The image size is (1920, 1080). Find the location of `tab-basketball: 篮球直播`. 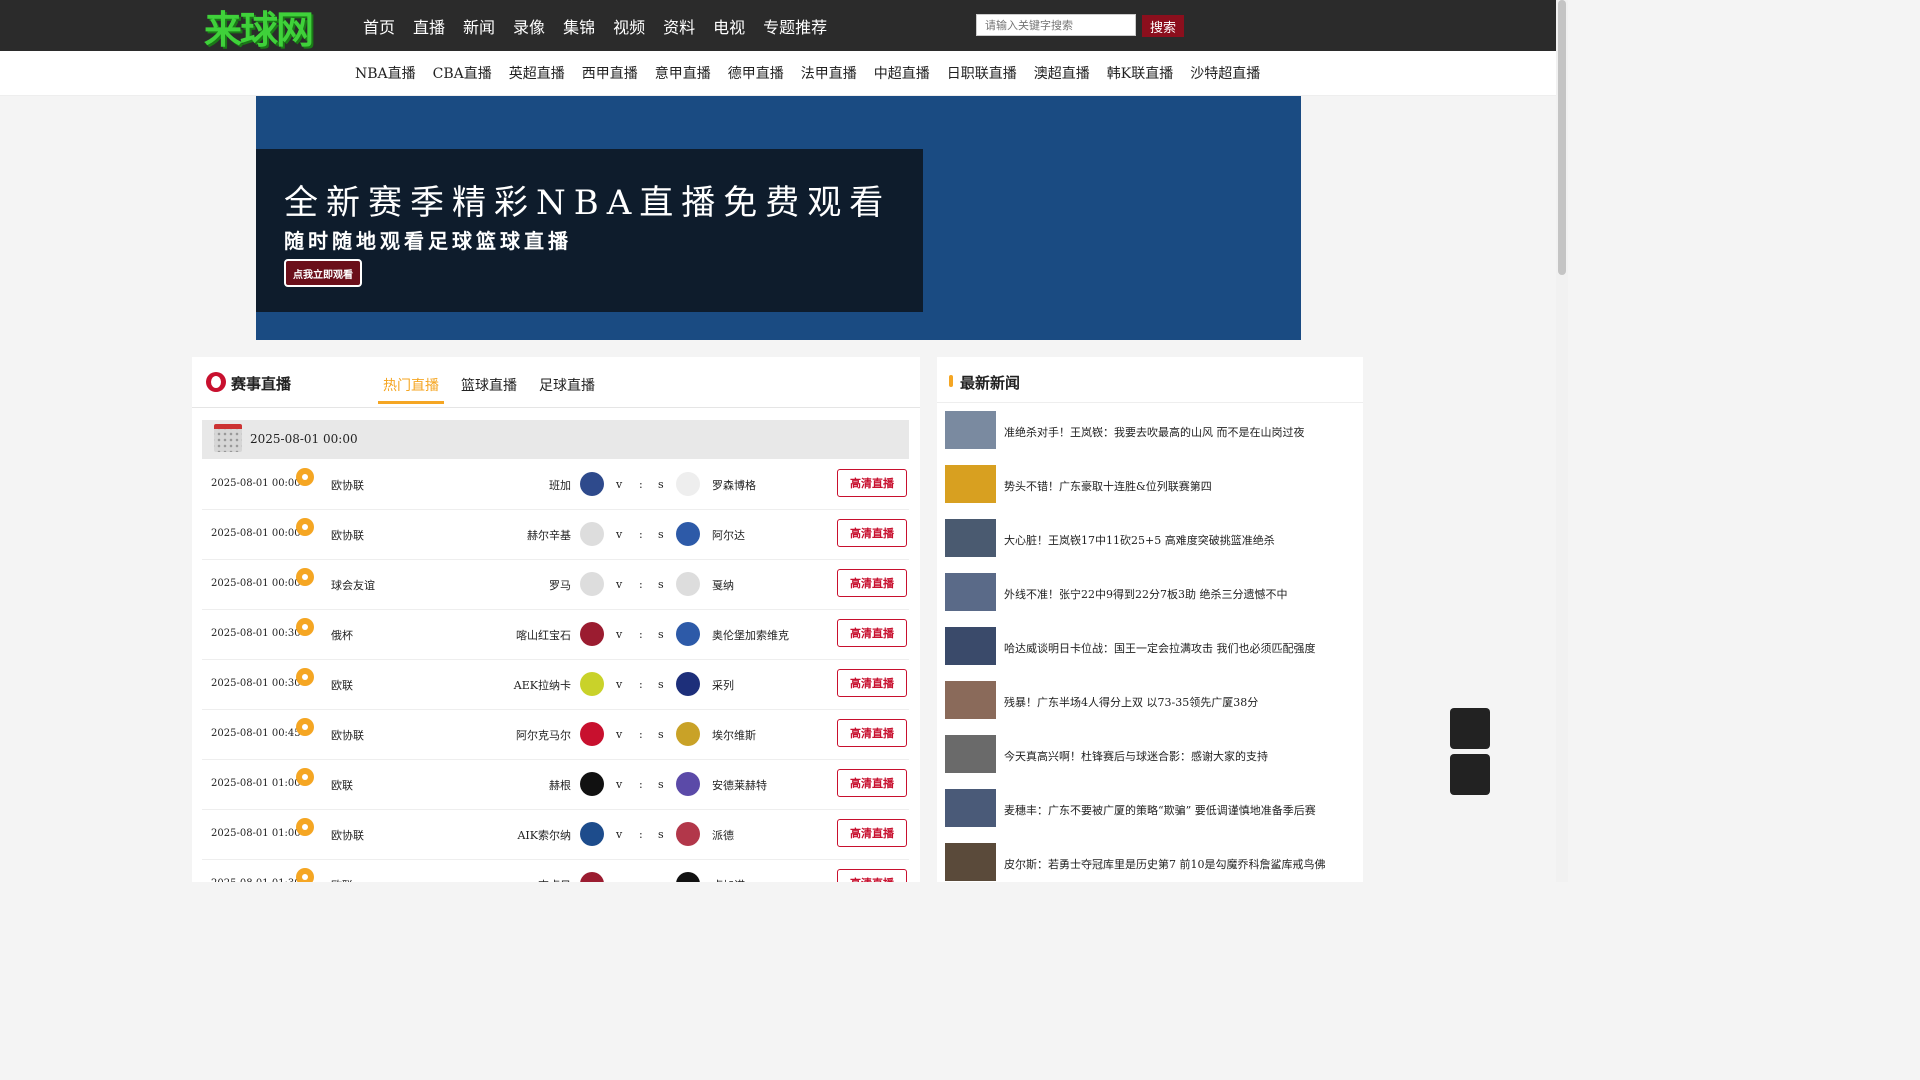

tab-basketball: 篮球直播 is located at coordinates (489, 389).